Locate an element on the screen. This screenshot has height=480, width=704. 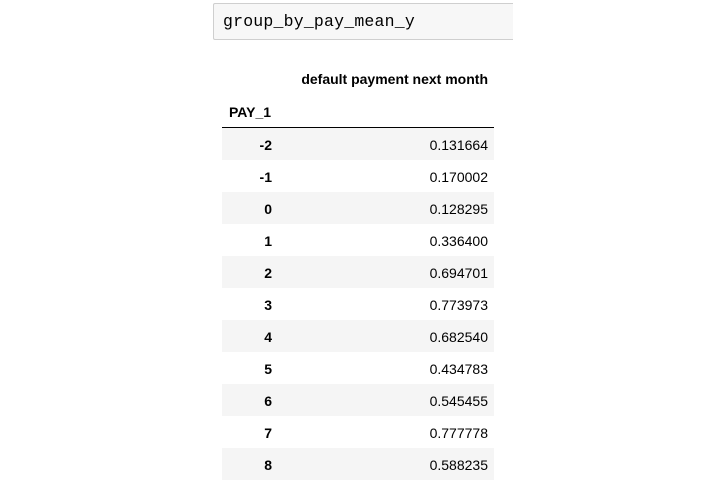
code-input-cell: group_by_pay_mean_y is located at coordinates (363, 21).